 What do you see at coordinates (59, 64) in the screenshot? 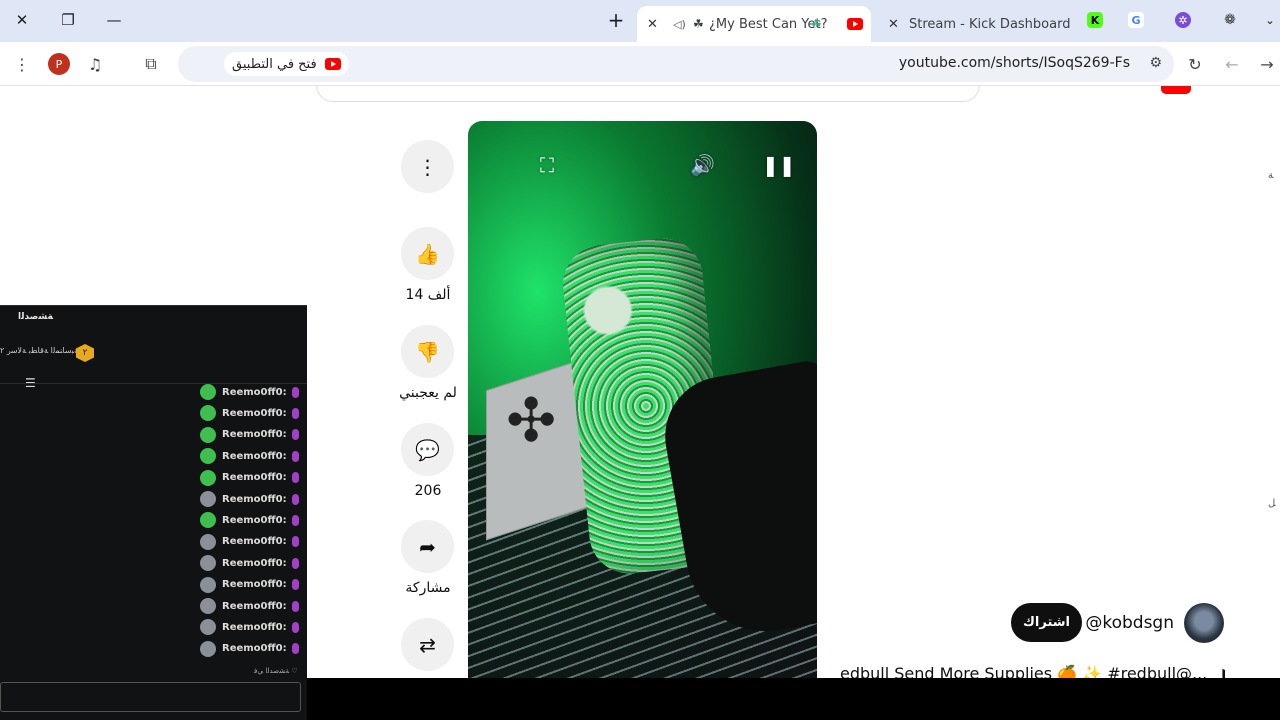
I see `profile-avatar: P` at bounding box center [59, 64].